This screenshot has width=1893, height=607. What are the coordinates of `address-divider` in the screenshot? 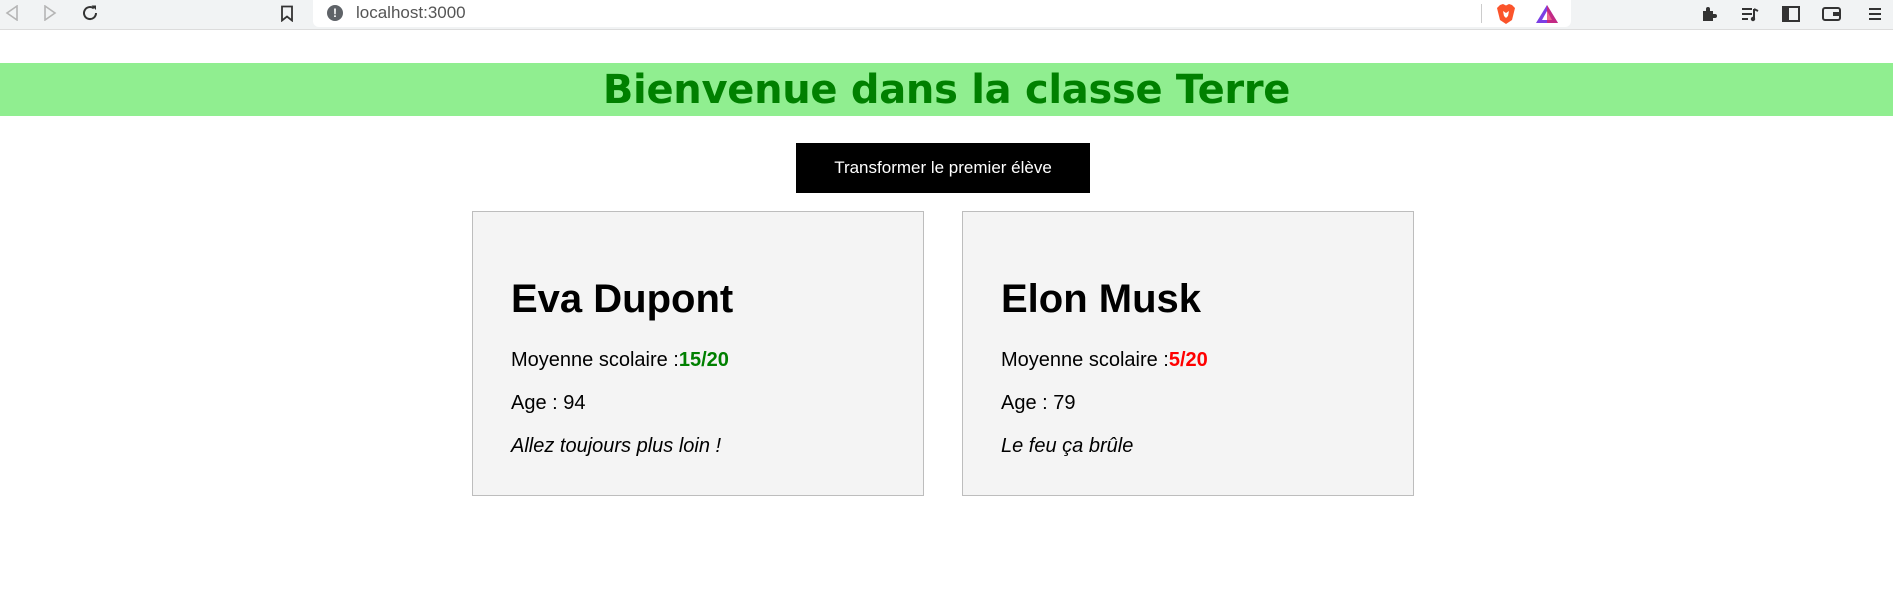 It's located at (1481, 13).